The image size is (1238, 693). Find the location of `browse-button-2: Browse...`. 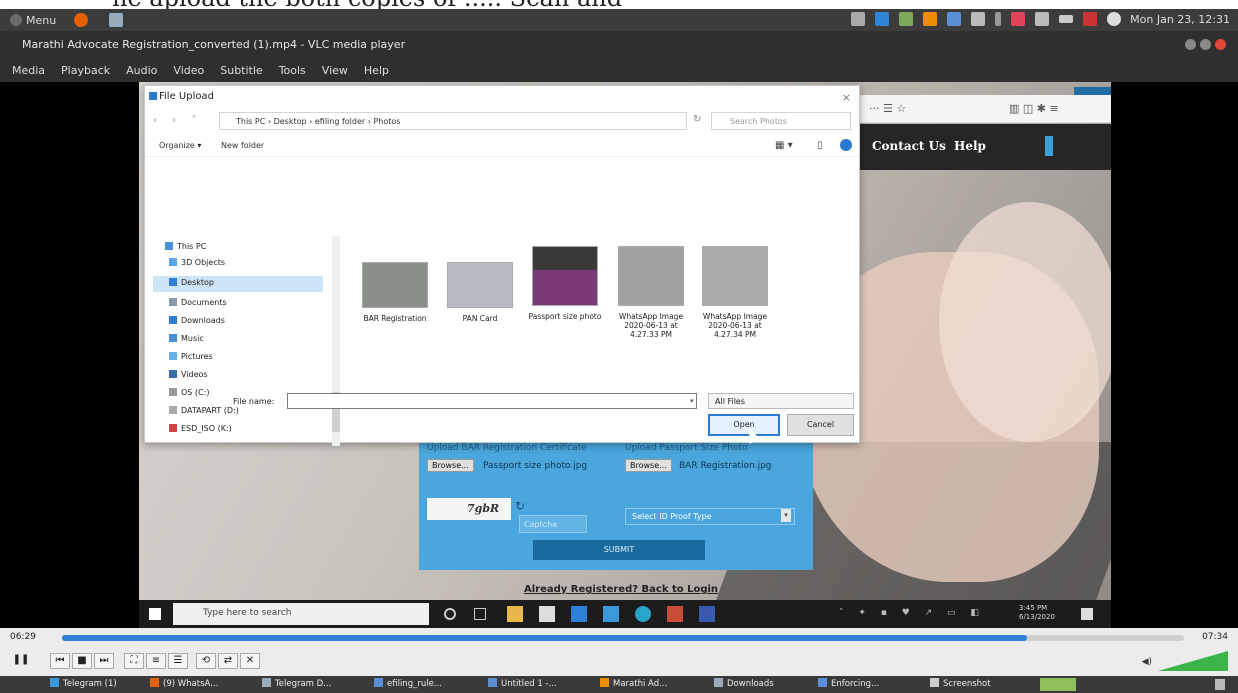

browse-button-2: Browse... is located at coordinates (648, 465).